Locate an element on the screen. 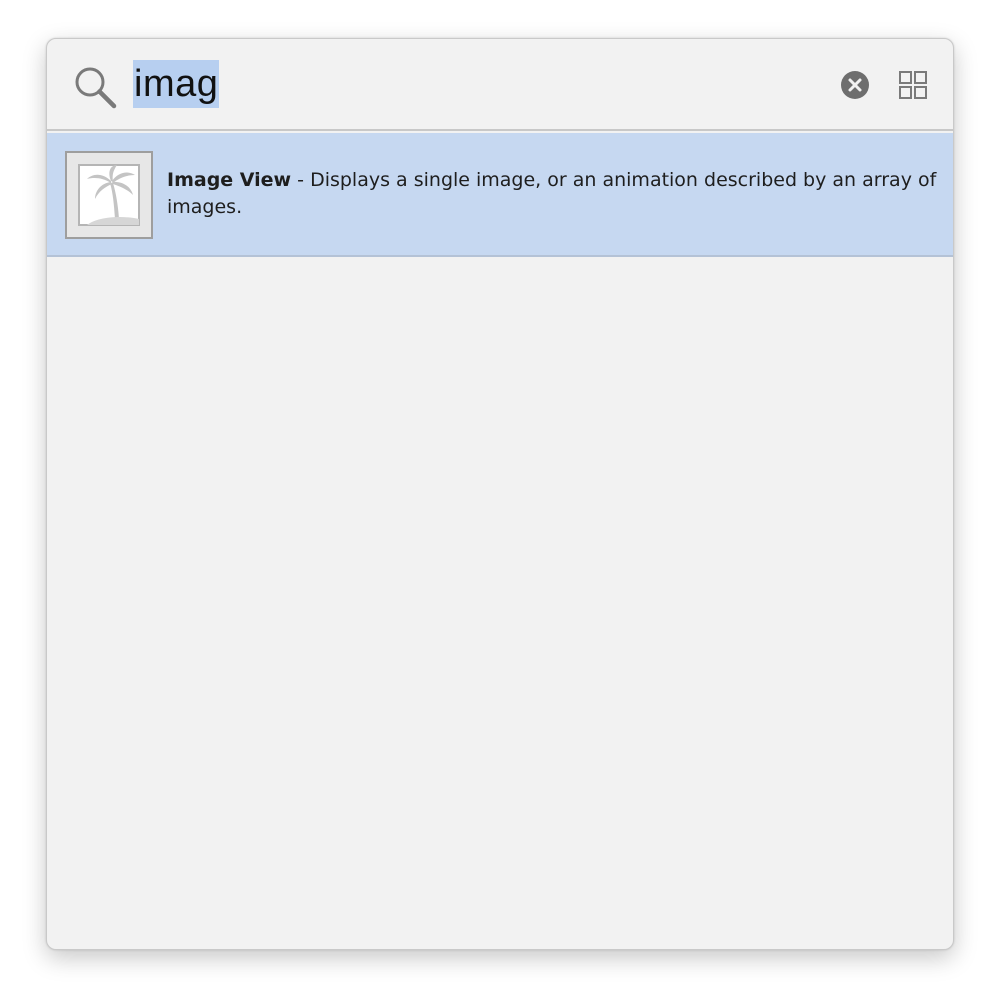 The image size is (1000, 1004). grid-view-icon is located at coordinates (913, 85).